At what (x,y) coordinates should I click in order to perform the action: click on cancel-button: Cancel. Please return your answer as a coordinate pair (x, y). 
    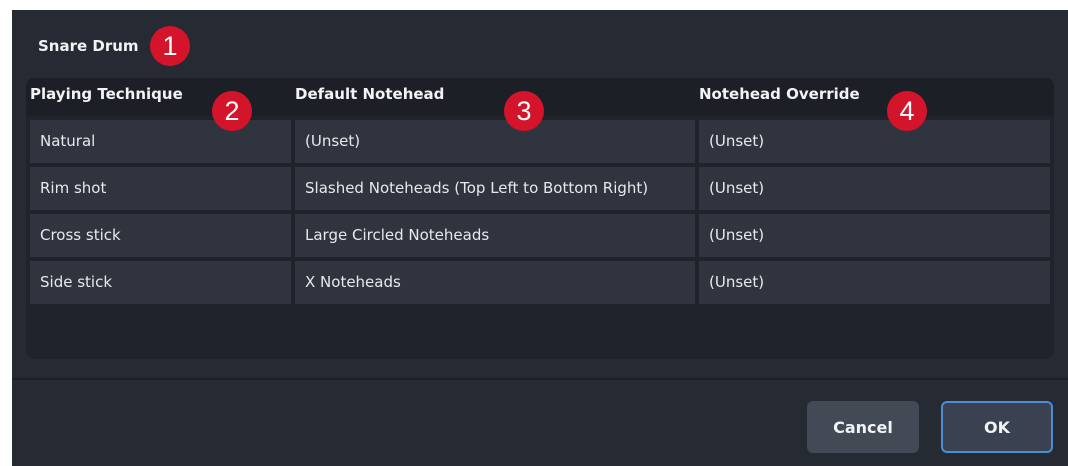
    Looking at the image, I should click on (863, 427).